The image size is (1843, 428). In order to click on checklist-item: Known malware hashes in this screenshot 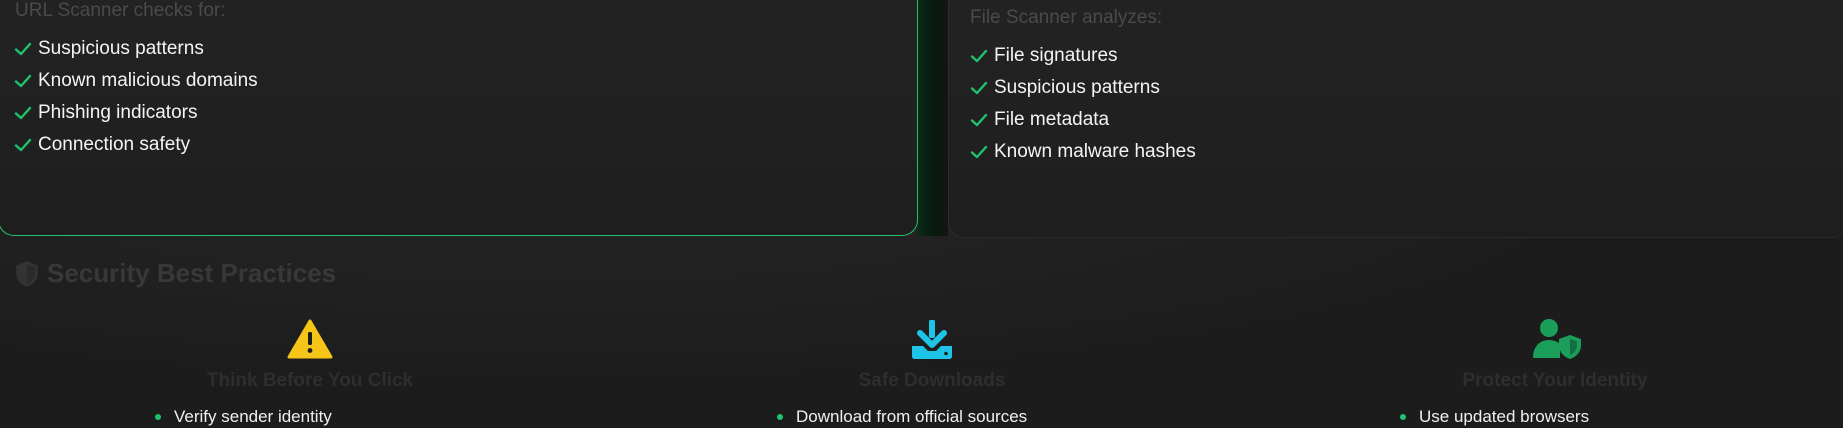, I will do `click(1082, 152)`.